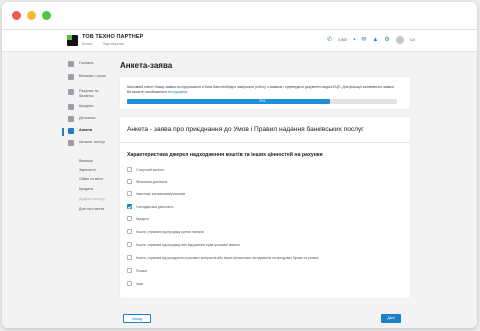 Image resolution: width=480 pixels, height=331 pixels. I want to click on company-name: ТОВ ТЕХНО ПАРТНЕР, so click(112, 37).